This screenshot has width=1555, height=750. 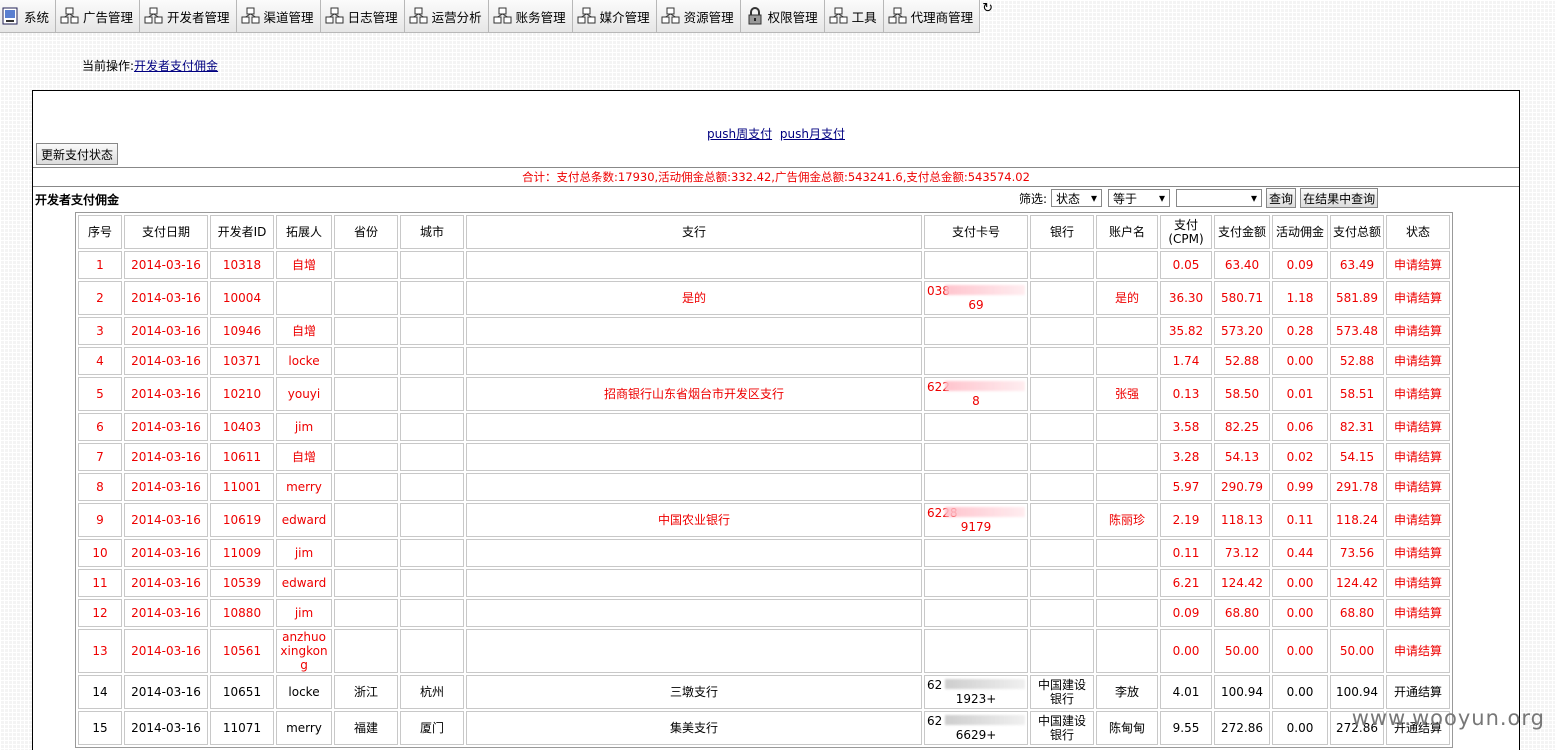 I want to click on menu-item-6: 账务管理, so click(x=530, y=16).